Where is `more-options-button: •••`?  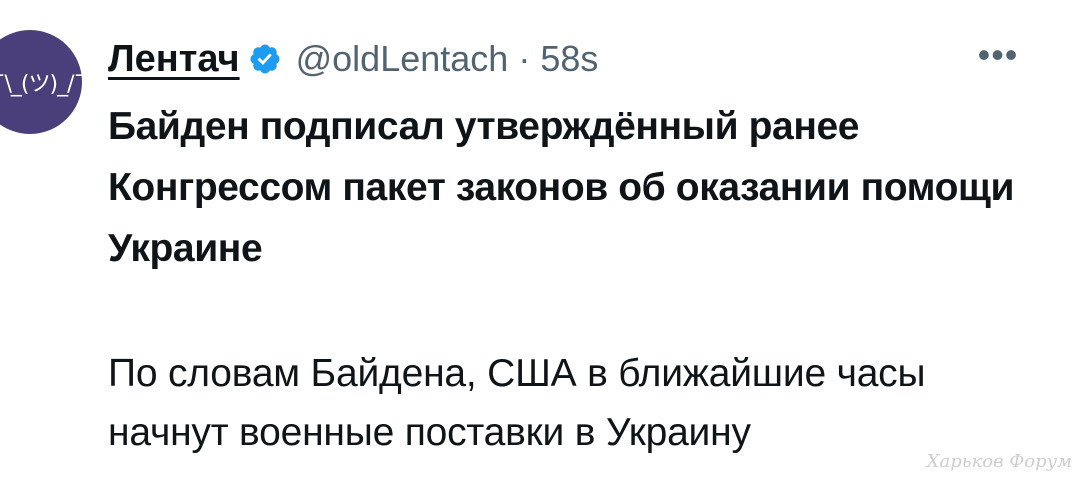
more-options-button: ••• is located at coordinates (998, 54).